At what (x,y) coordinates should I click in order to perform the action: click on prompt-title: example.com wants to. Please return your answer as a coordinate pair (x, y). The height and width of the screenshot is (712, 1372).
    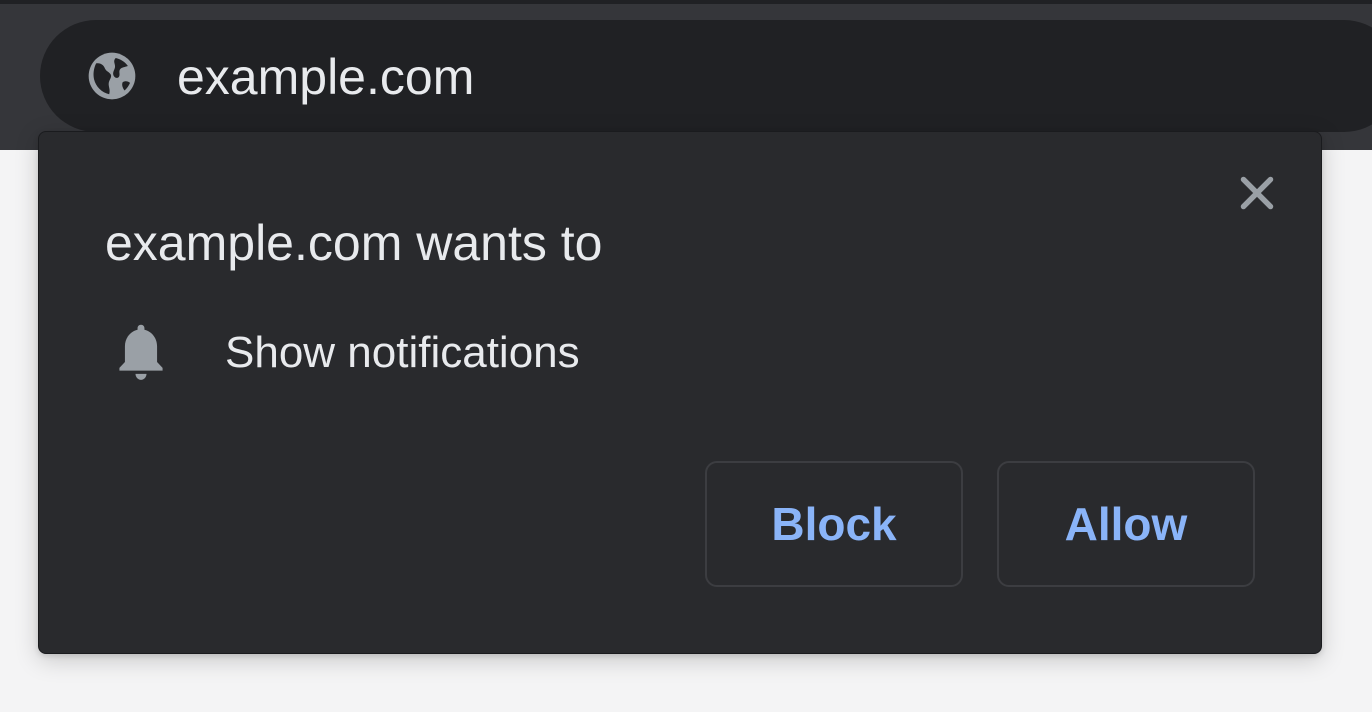
    Looking at the image, I should click on (354, 243).